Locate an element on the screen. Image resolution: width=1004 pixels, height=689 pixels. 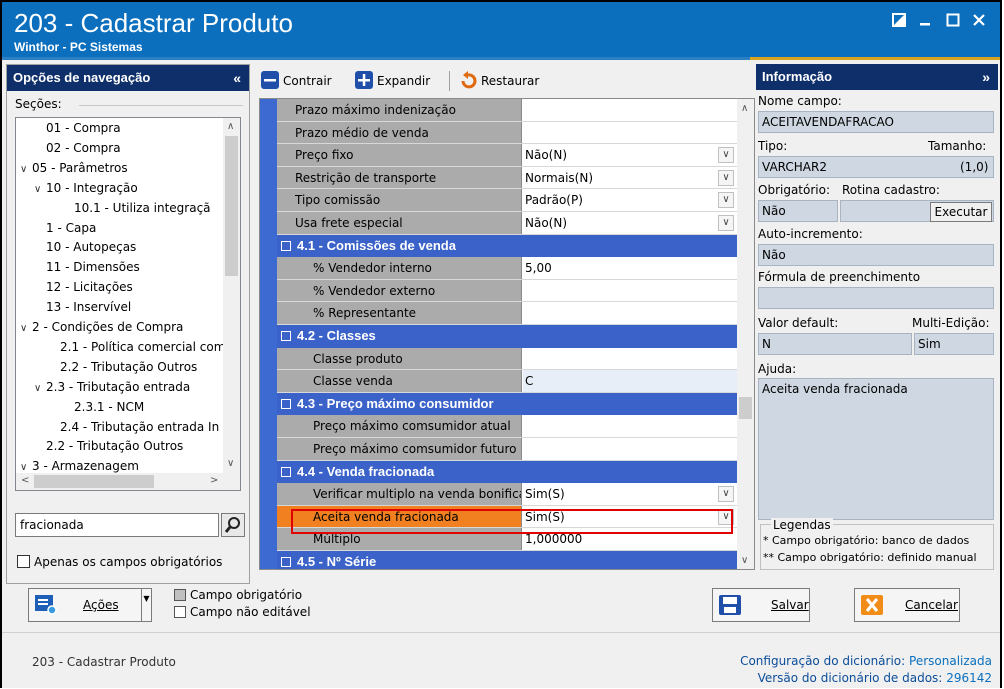
property-row: Usa frete especial Não(N) ∨ is located at coordinates (507, 223).